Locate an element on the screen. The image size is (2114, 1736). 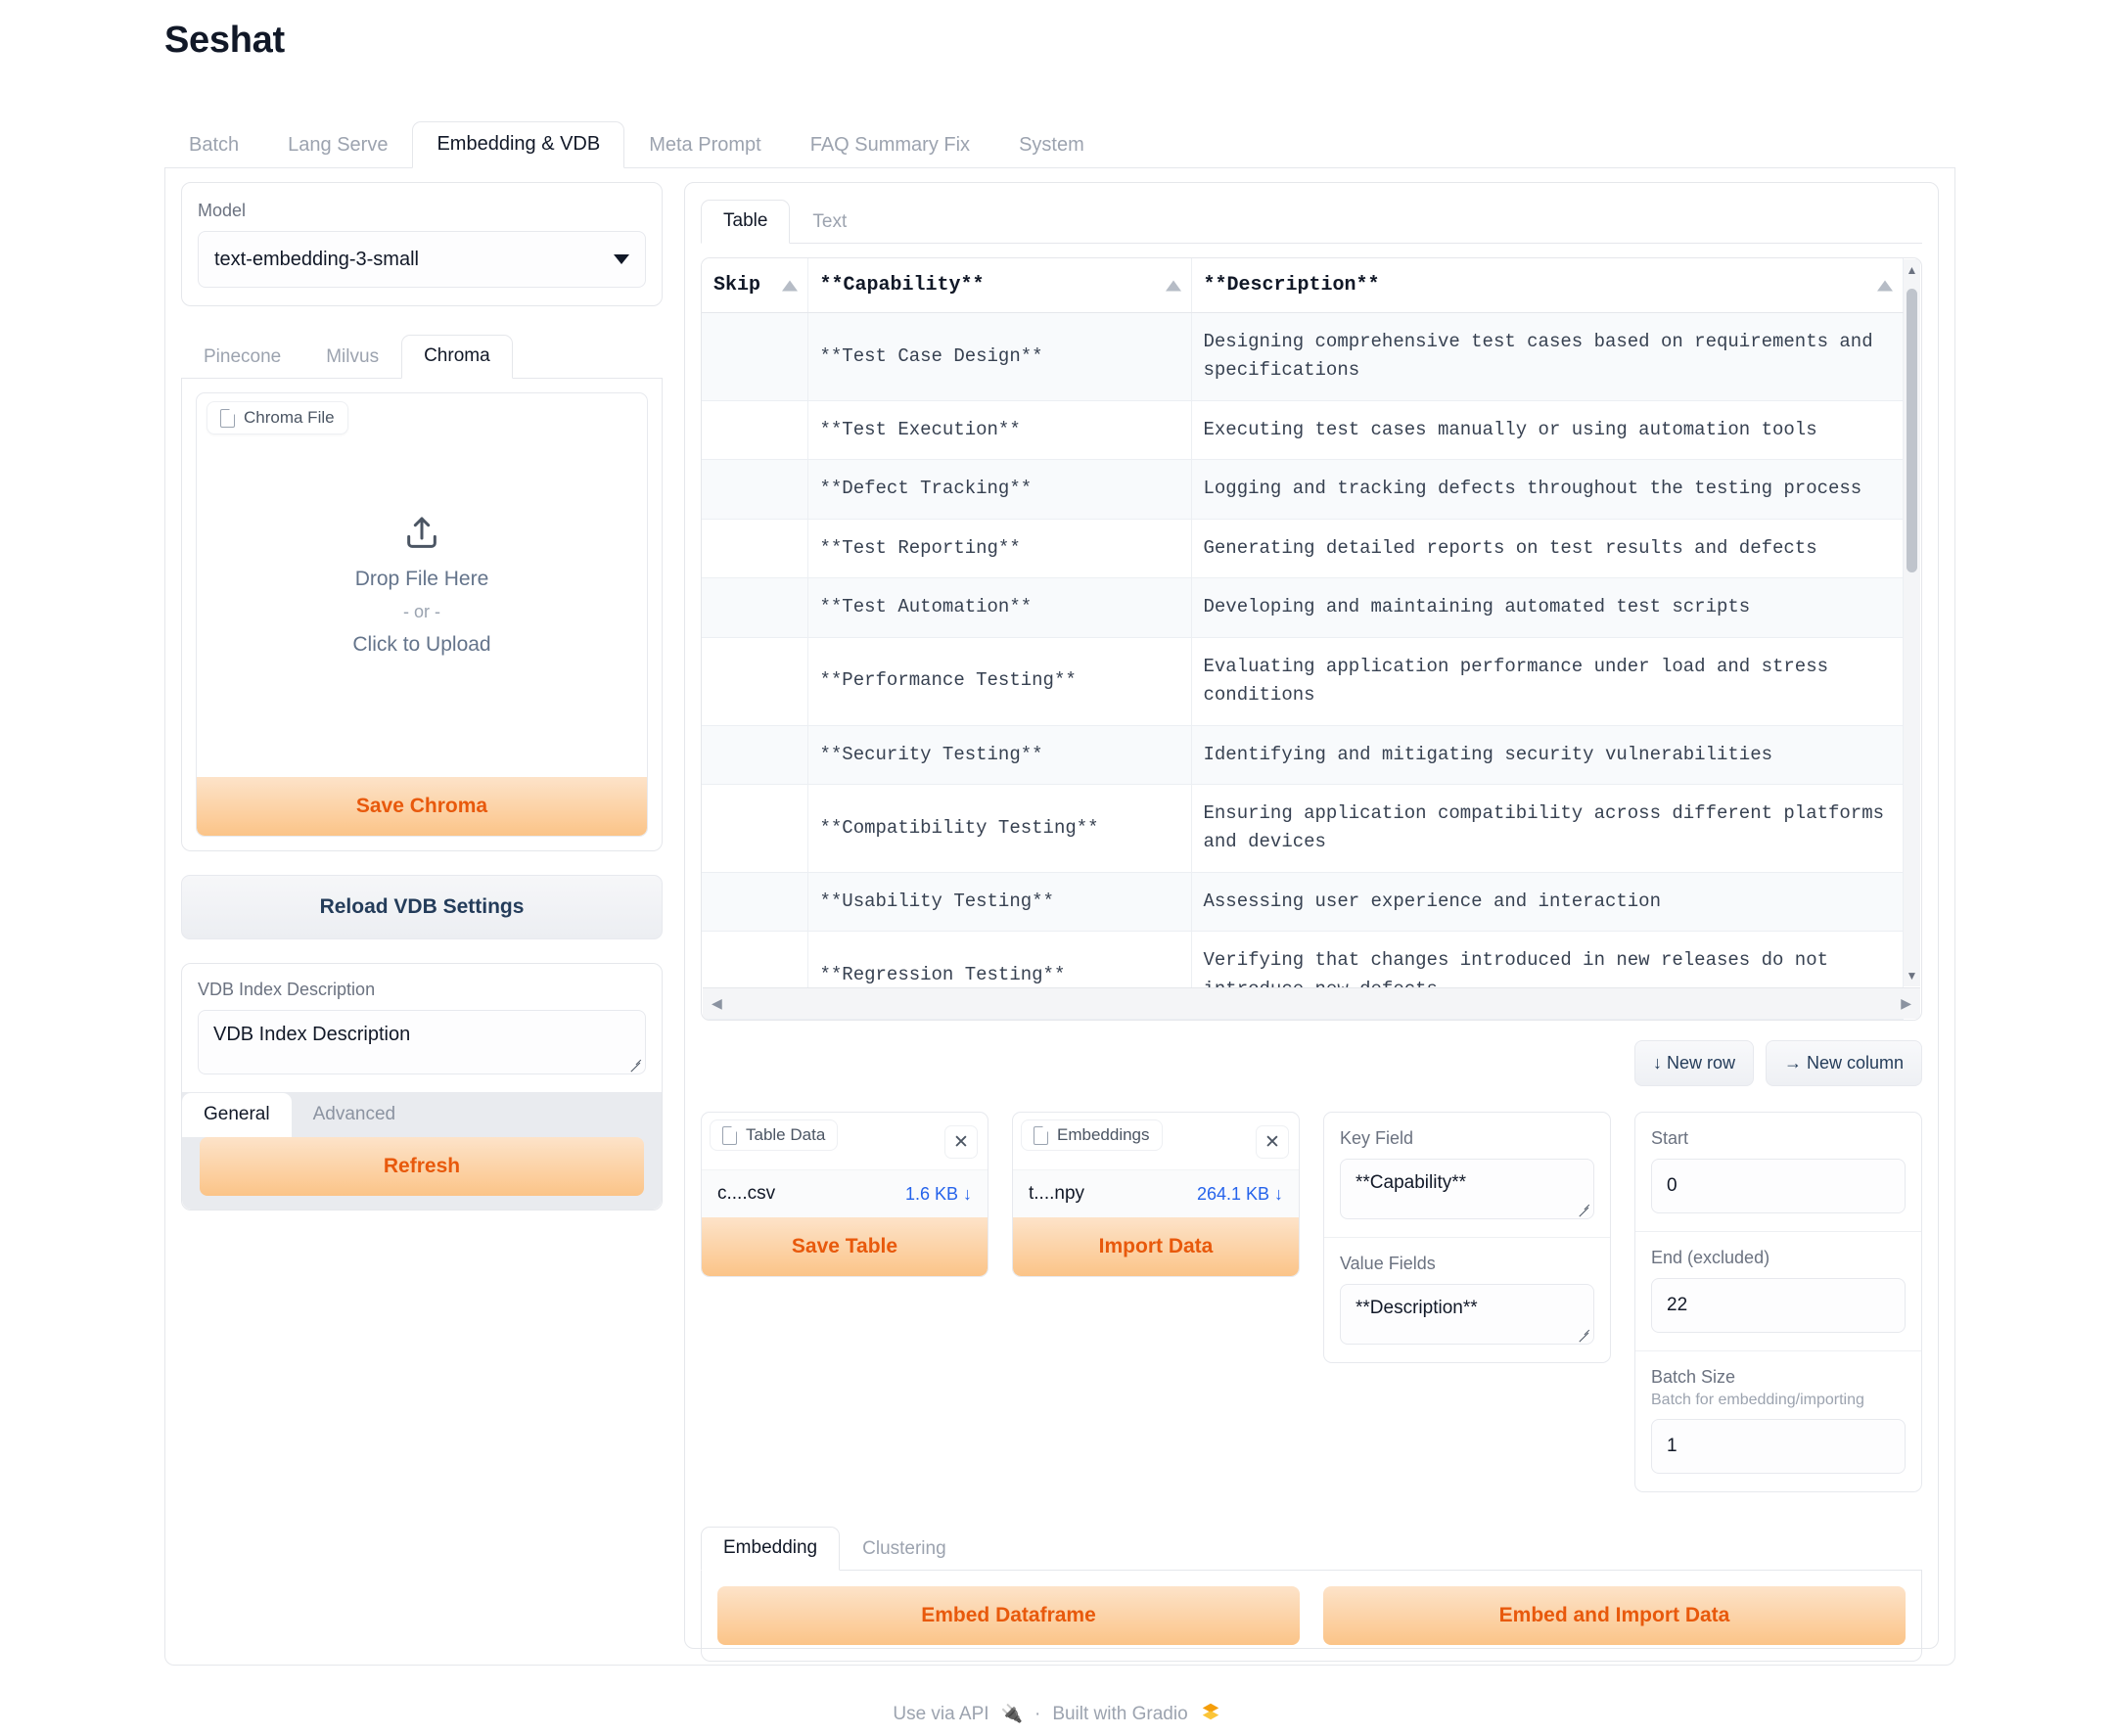
general-panel: Refresh is located at coordinates (422, 1166).